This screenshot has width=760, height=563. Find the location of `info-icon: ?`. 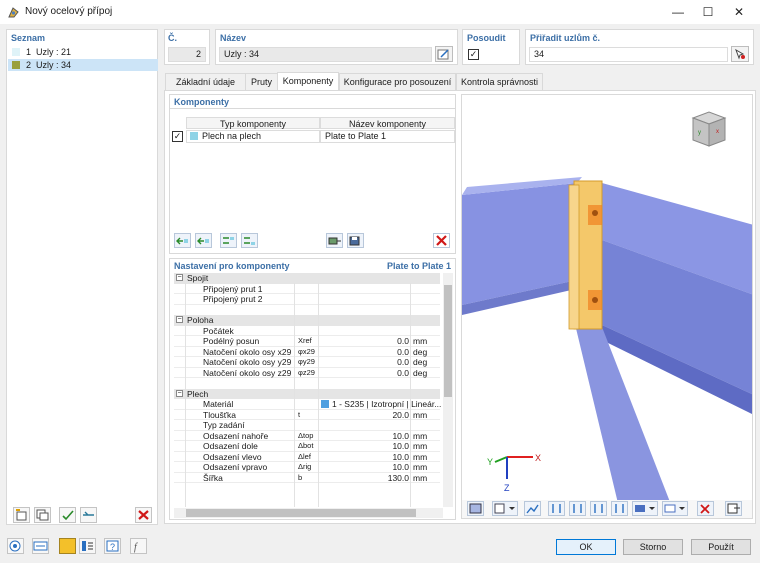

info-icon: ? is located at coordinates (112, 546).